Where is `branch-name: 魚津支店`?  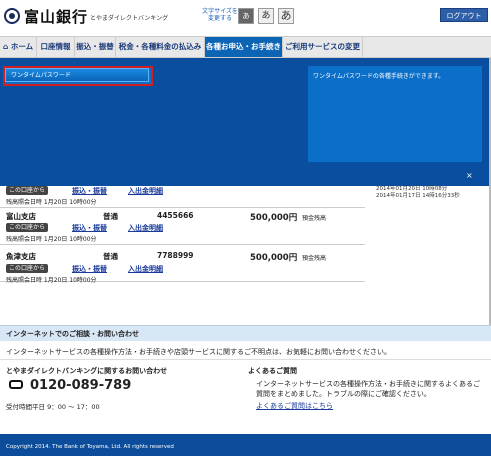 branch-name: 魚津支店 is located at coordinates (21, 256).